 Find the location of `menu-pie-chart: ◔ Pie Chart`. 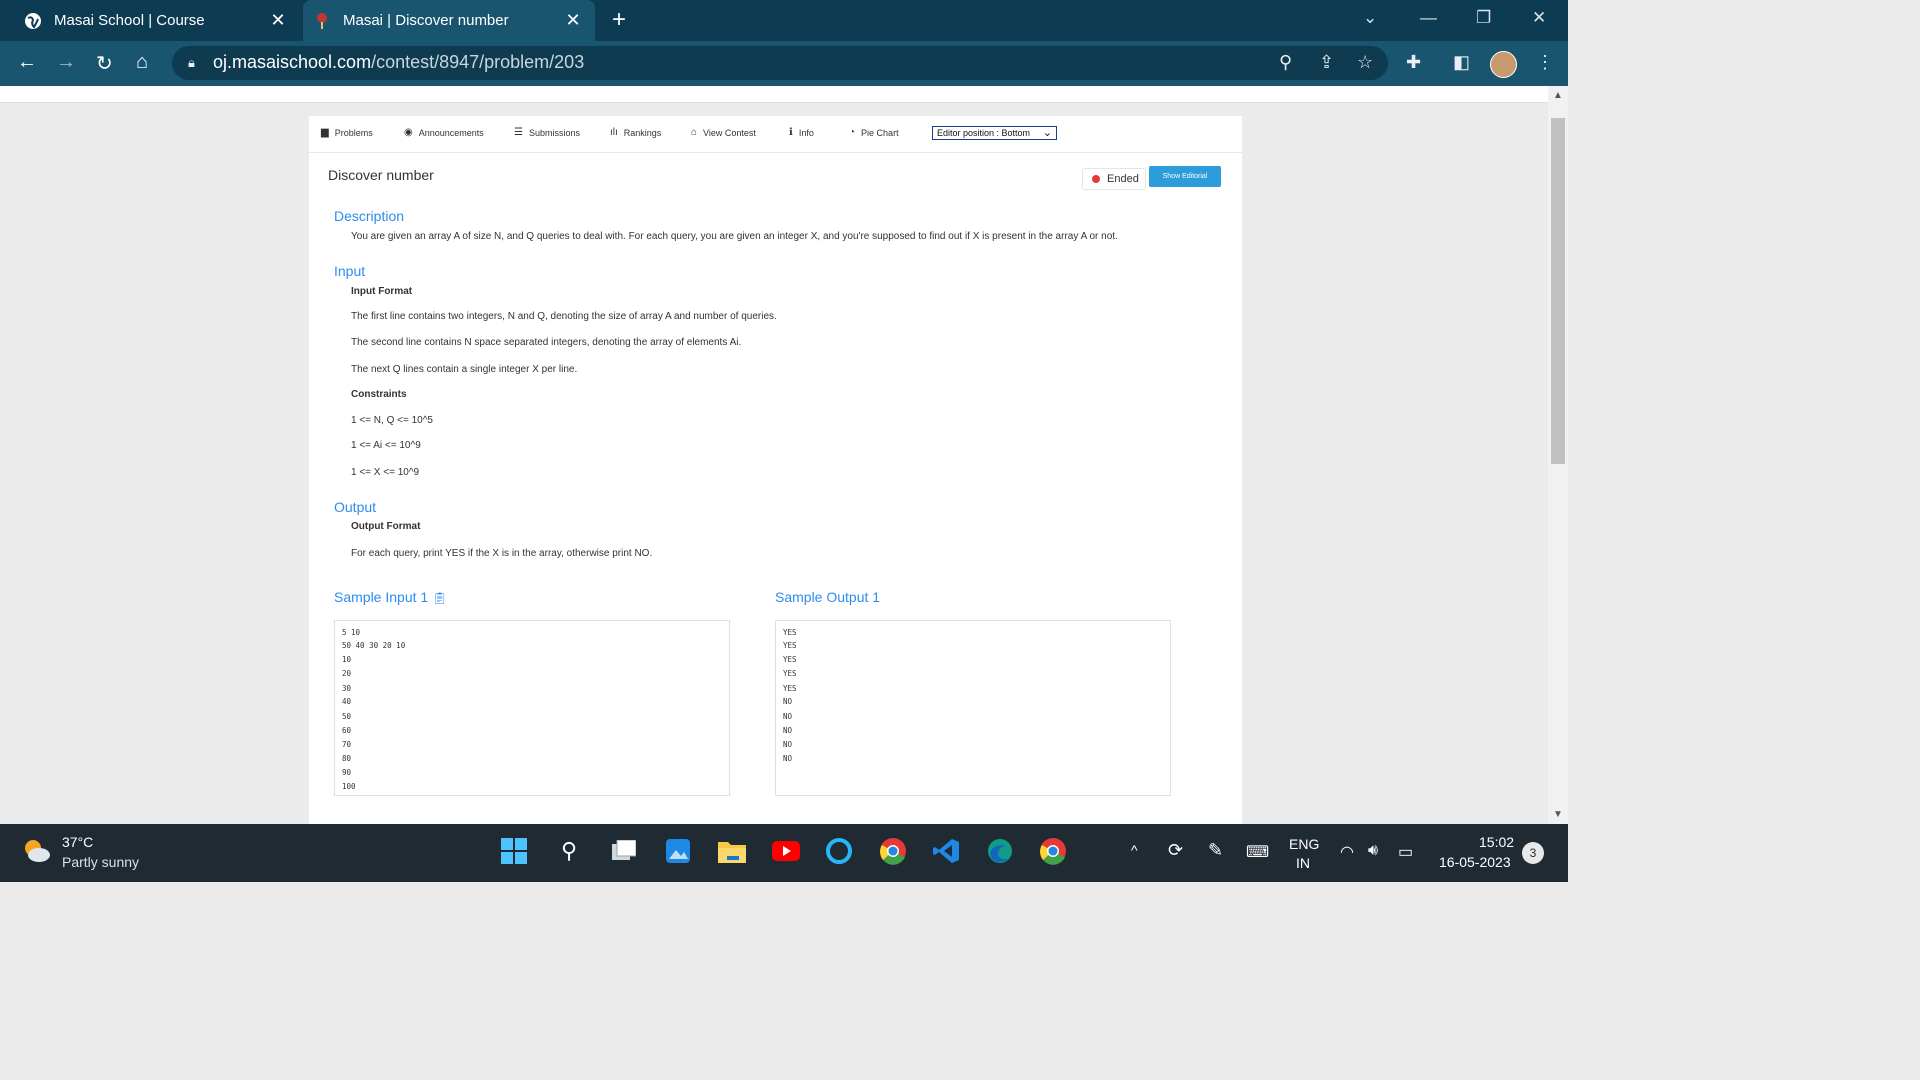

menu-pie-chart: ◔ Pie Chart is located at coordinates (874, 132).